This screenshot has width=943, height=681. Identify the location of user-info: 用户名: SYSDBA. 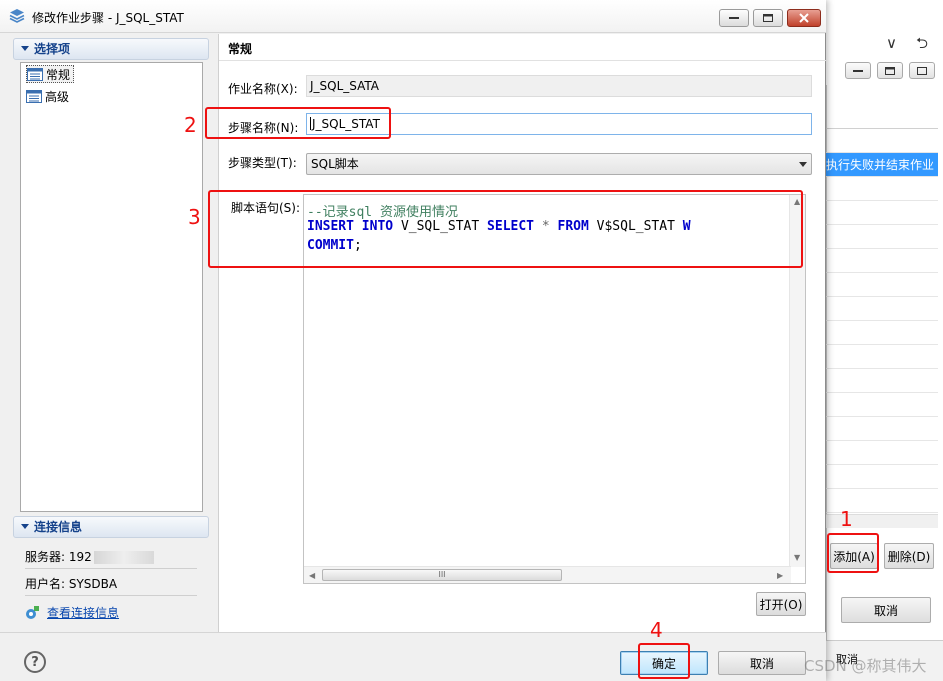
(71, 584).